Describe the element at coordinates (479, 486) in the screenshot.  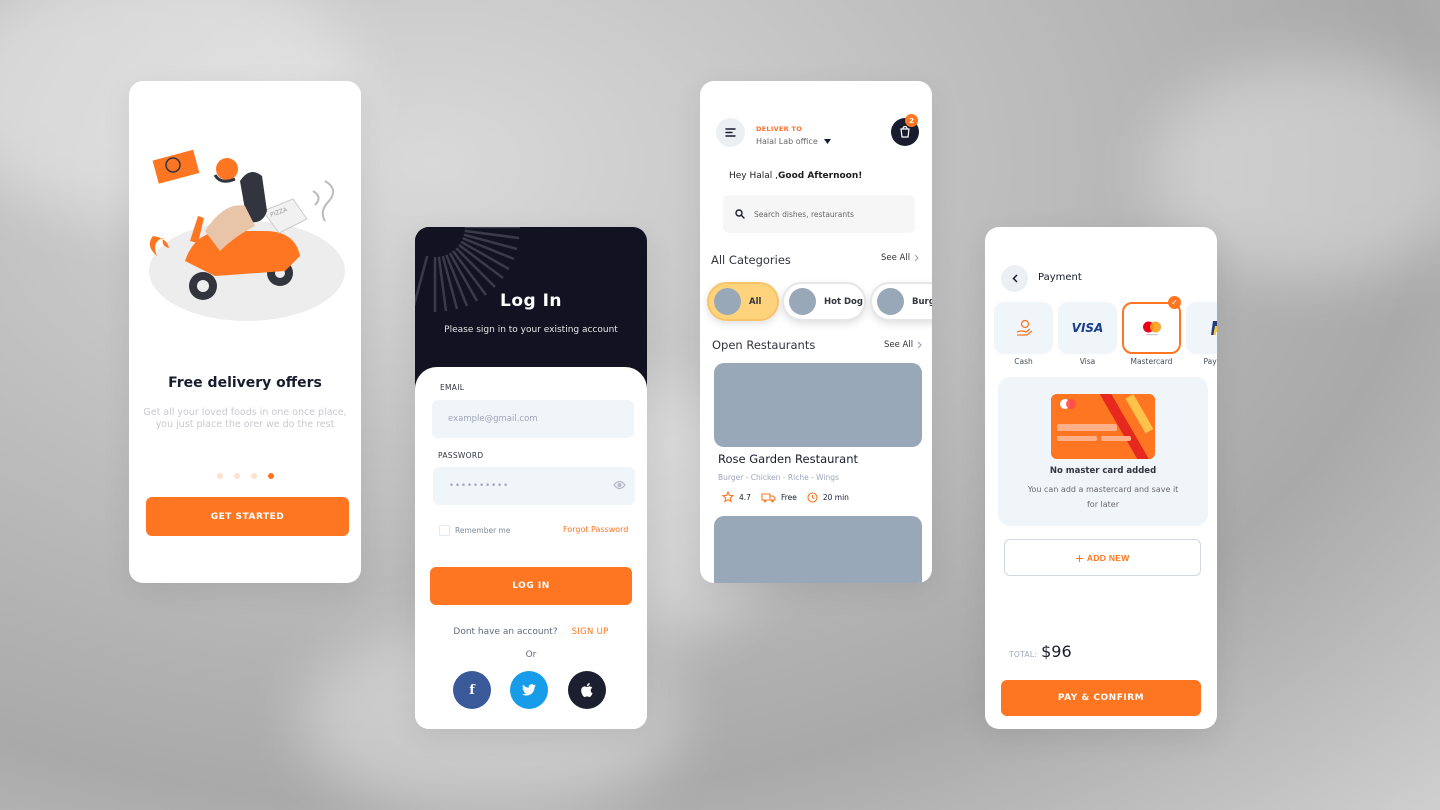
I see `password-value: ••••••••••` at that location.